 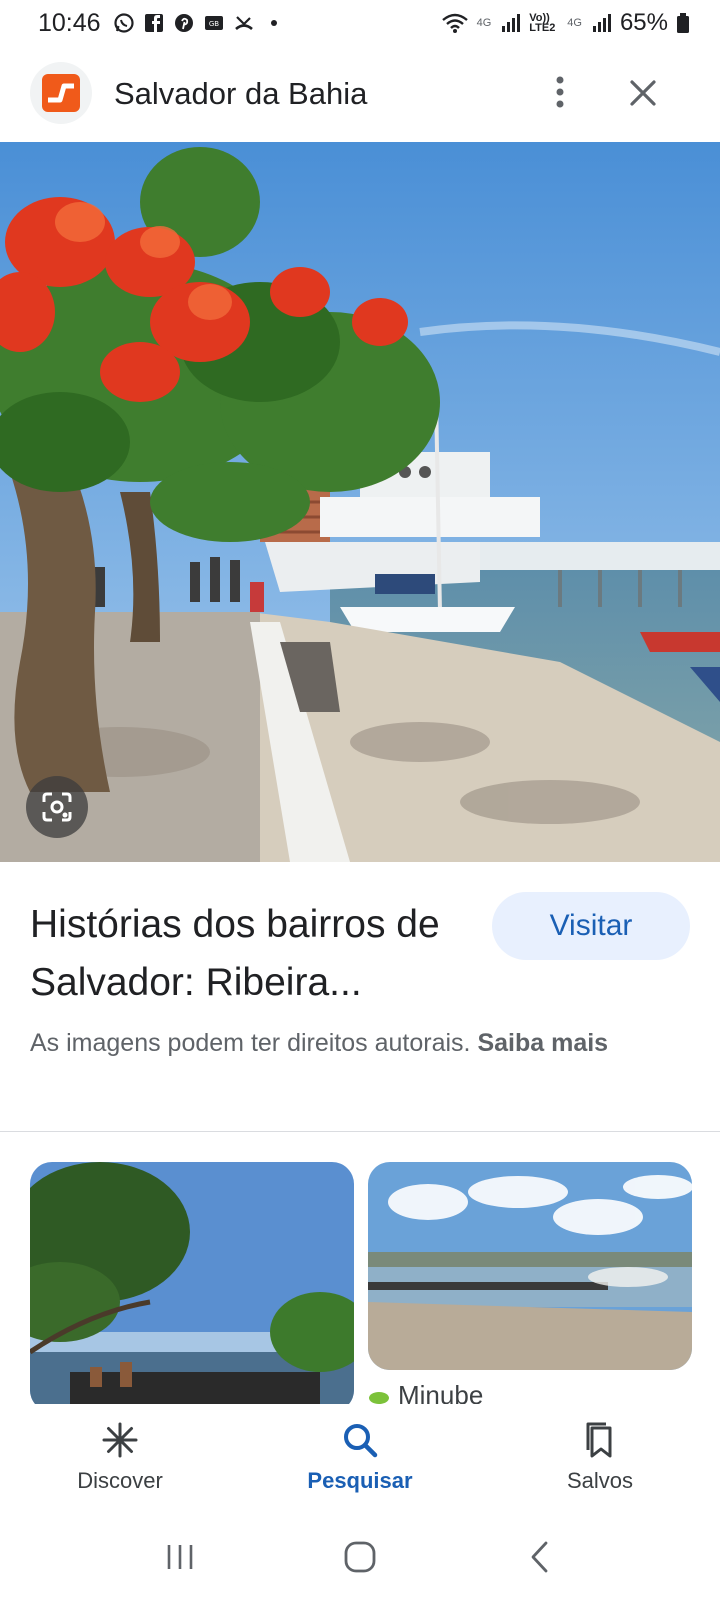 I want to click on missed-call-icon, so click(x=243, y=23).